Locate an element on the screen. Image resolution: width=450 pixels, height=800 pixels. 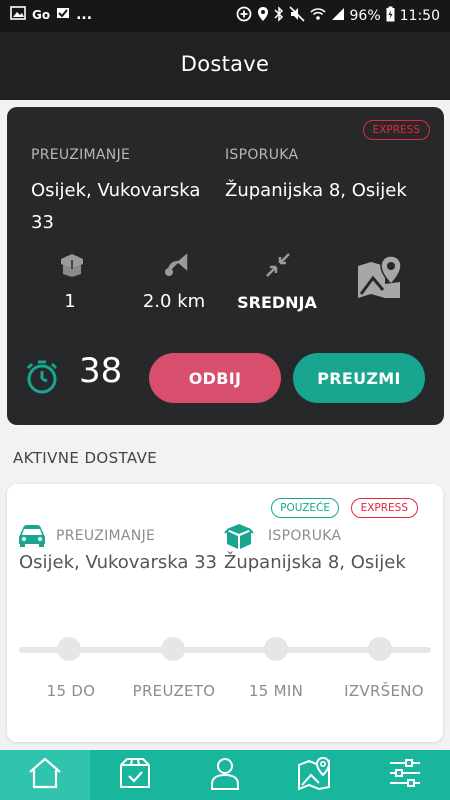
accept-button: PREUZMI is located at coordinates (359, 378).